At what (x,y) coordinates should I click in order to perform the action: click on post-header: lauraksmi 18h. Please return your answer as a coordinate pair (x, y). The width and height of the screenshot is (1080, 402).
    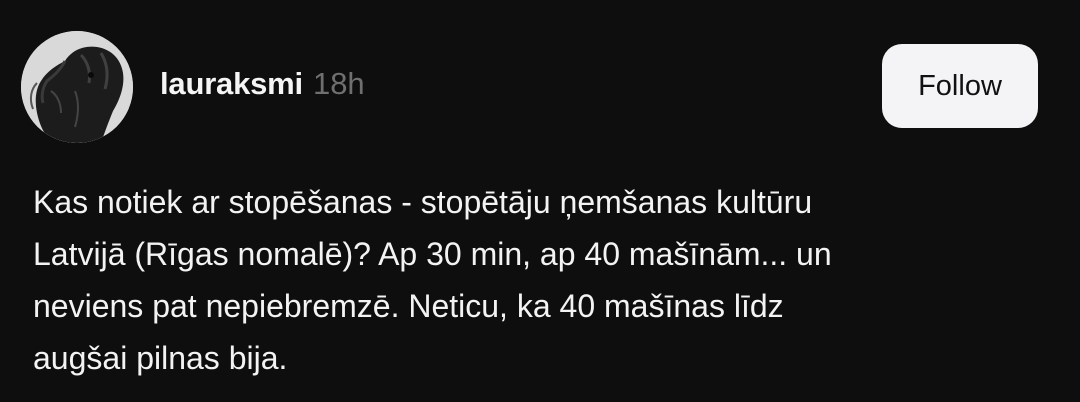
    Looking at the image, I should click on (262, 88).